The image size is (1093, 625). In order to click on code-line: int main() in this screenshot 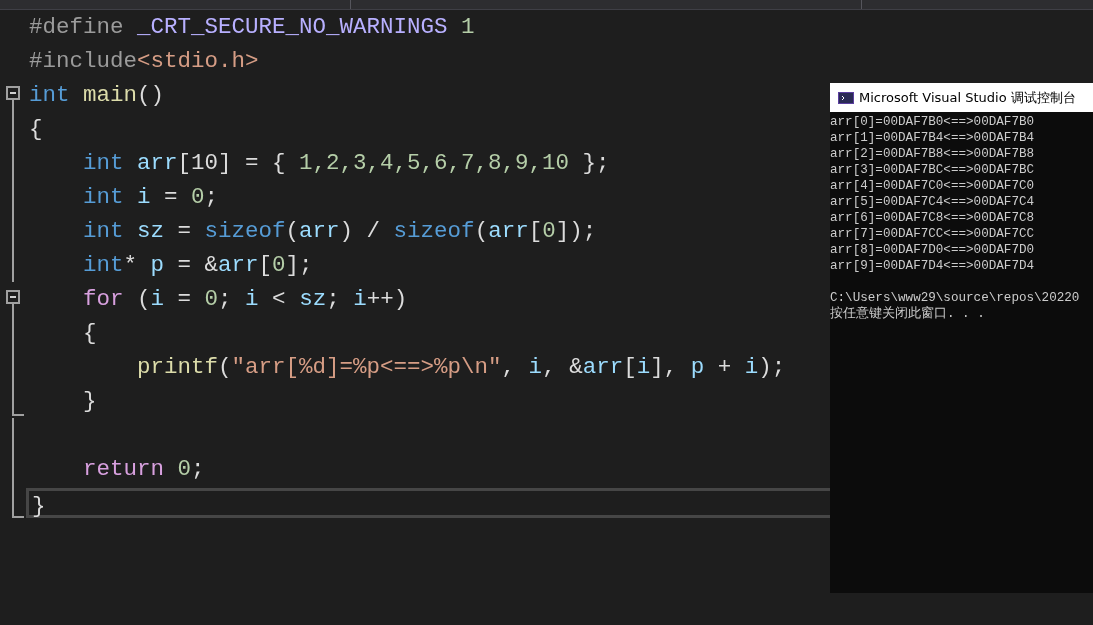, I will do `click(96, 95)`.